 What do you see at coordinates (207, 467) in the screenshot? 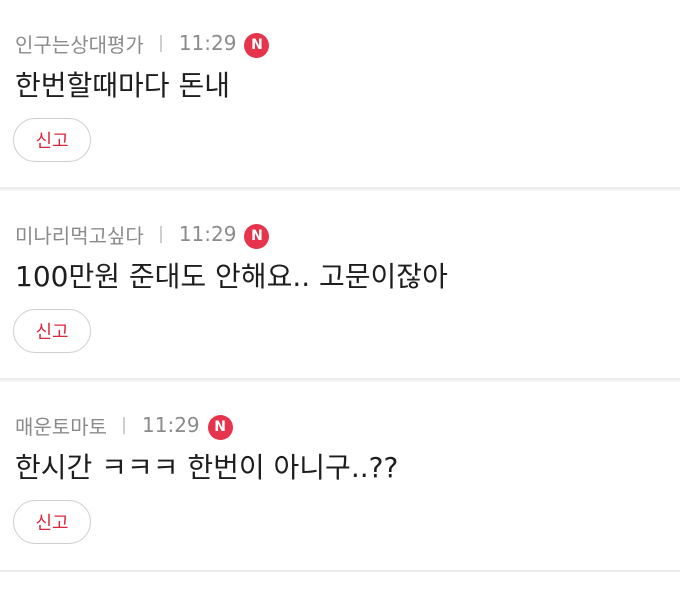
I see `comment-text: 한시간 ㅋㅋㅋ 한번이 아니구..??` at bounding box center [207, 467].